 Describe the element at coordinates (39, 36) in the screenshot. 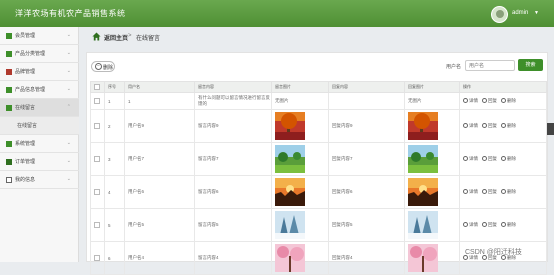

I see `sidebar-item-members: 会员管理 ⌄` at that location.